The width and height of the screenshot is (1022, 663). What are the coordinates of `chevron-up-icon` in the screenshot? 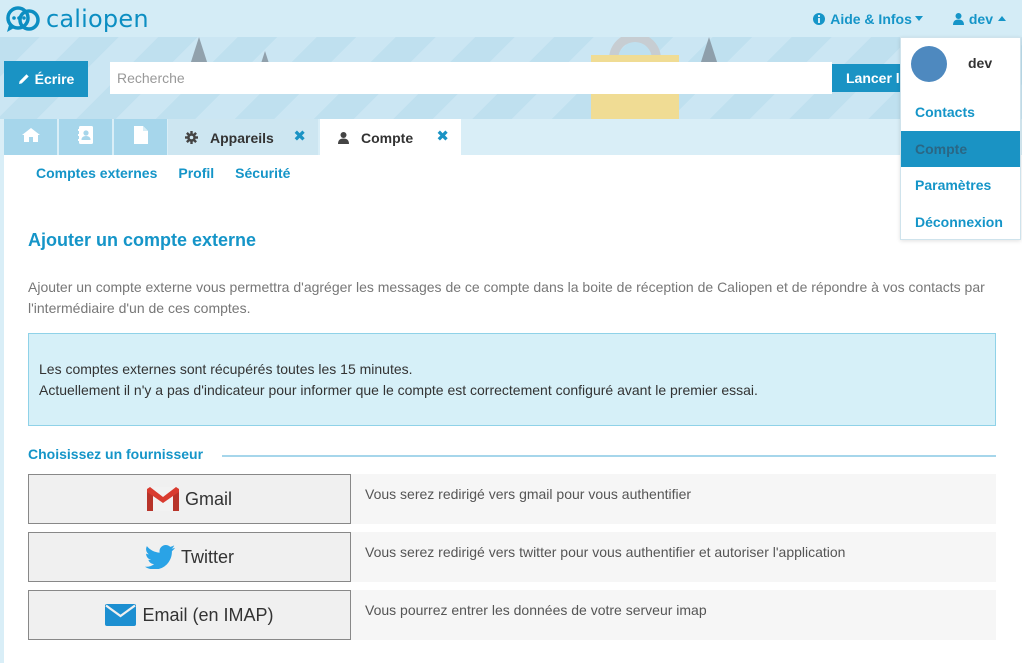 It's located at (1002, 18).